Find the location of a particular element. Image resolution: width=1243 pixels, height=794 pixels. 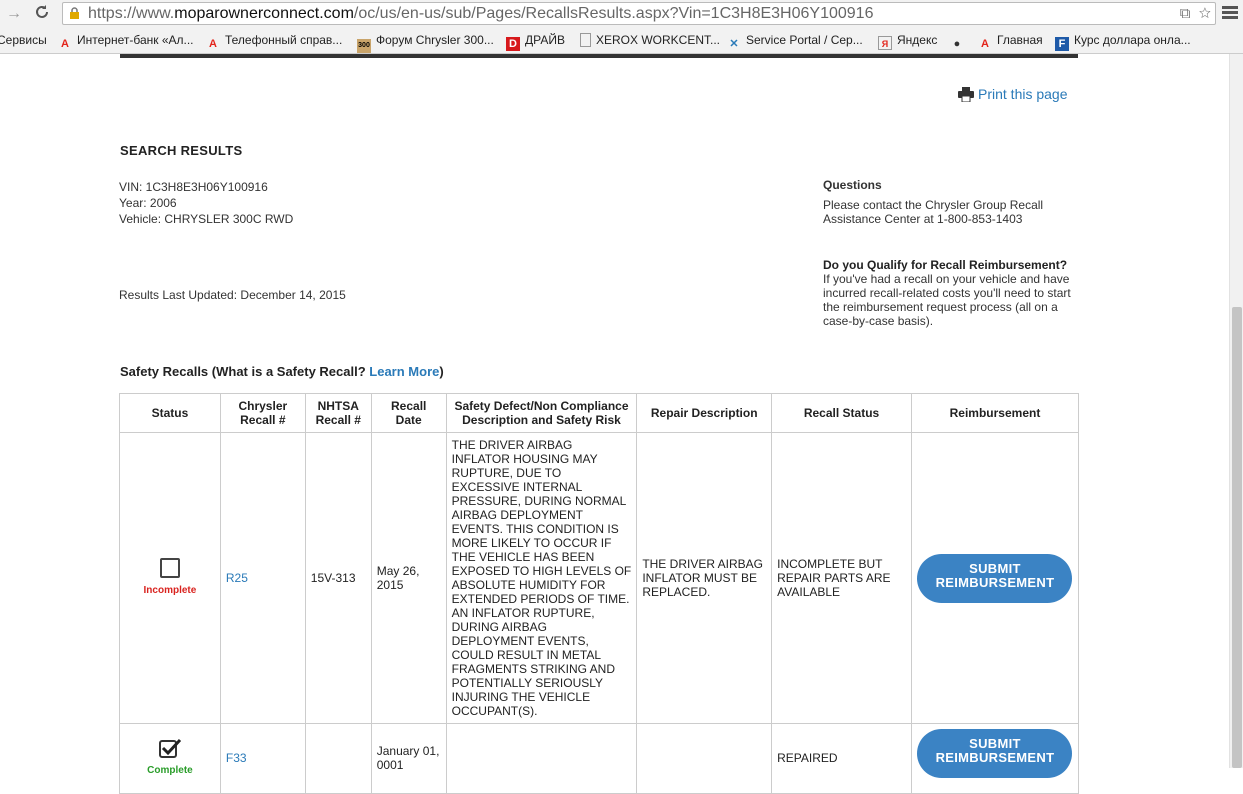

rate-icon: F is located at coordinates (1062, 44).